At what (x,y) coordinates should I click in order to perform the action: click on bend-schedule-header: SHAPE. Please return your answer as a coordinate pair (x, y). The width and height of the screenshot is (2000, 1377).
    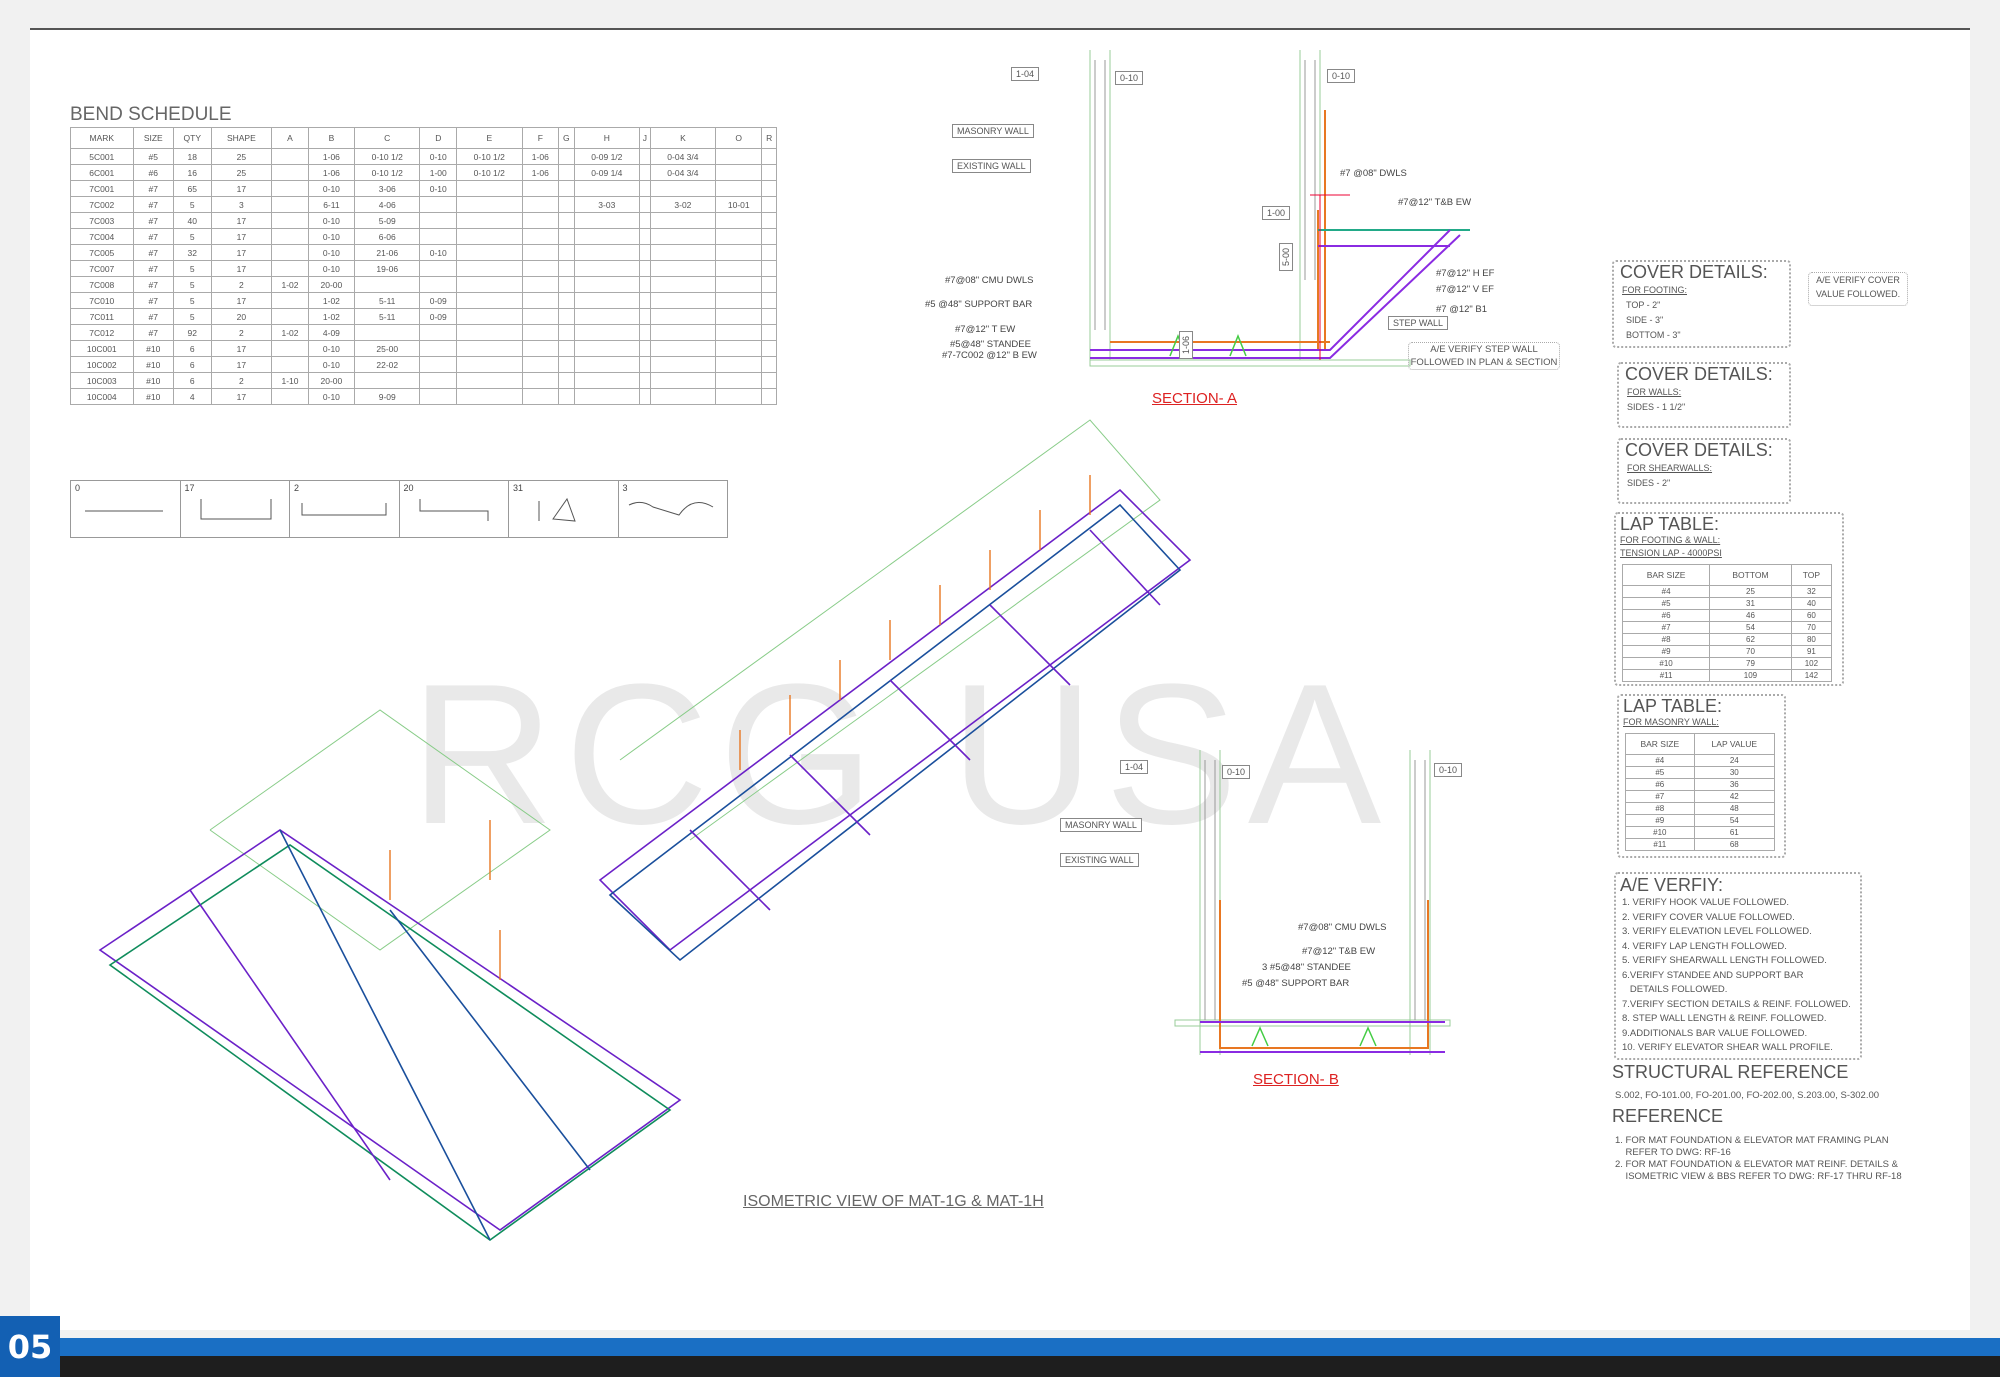
    Looking at the image, I should click on (241, 138).